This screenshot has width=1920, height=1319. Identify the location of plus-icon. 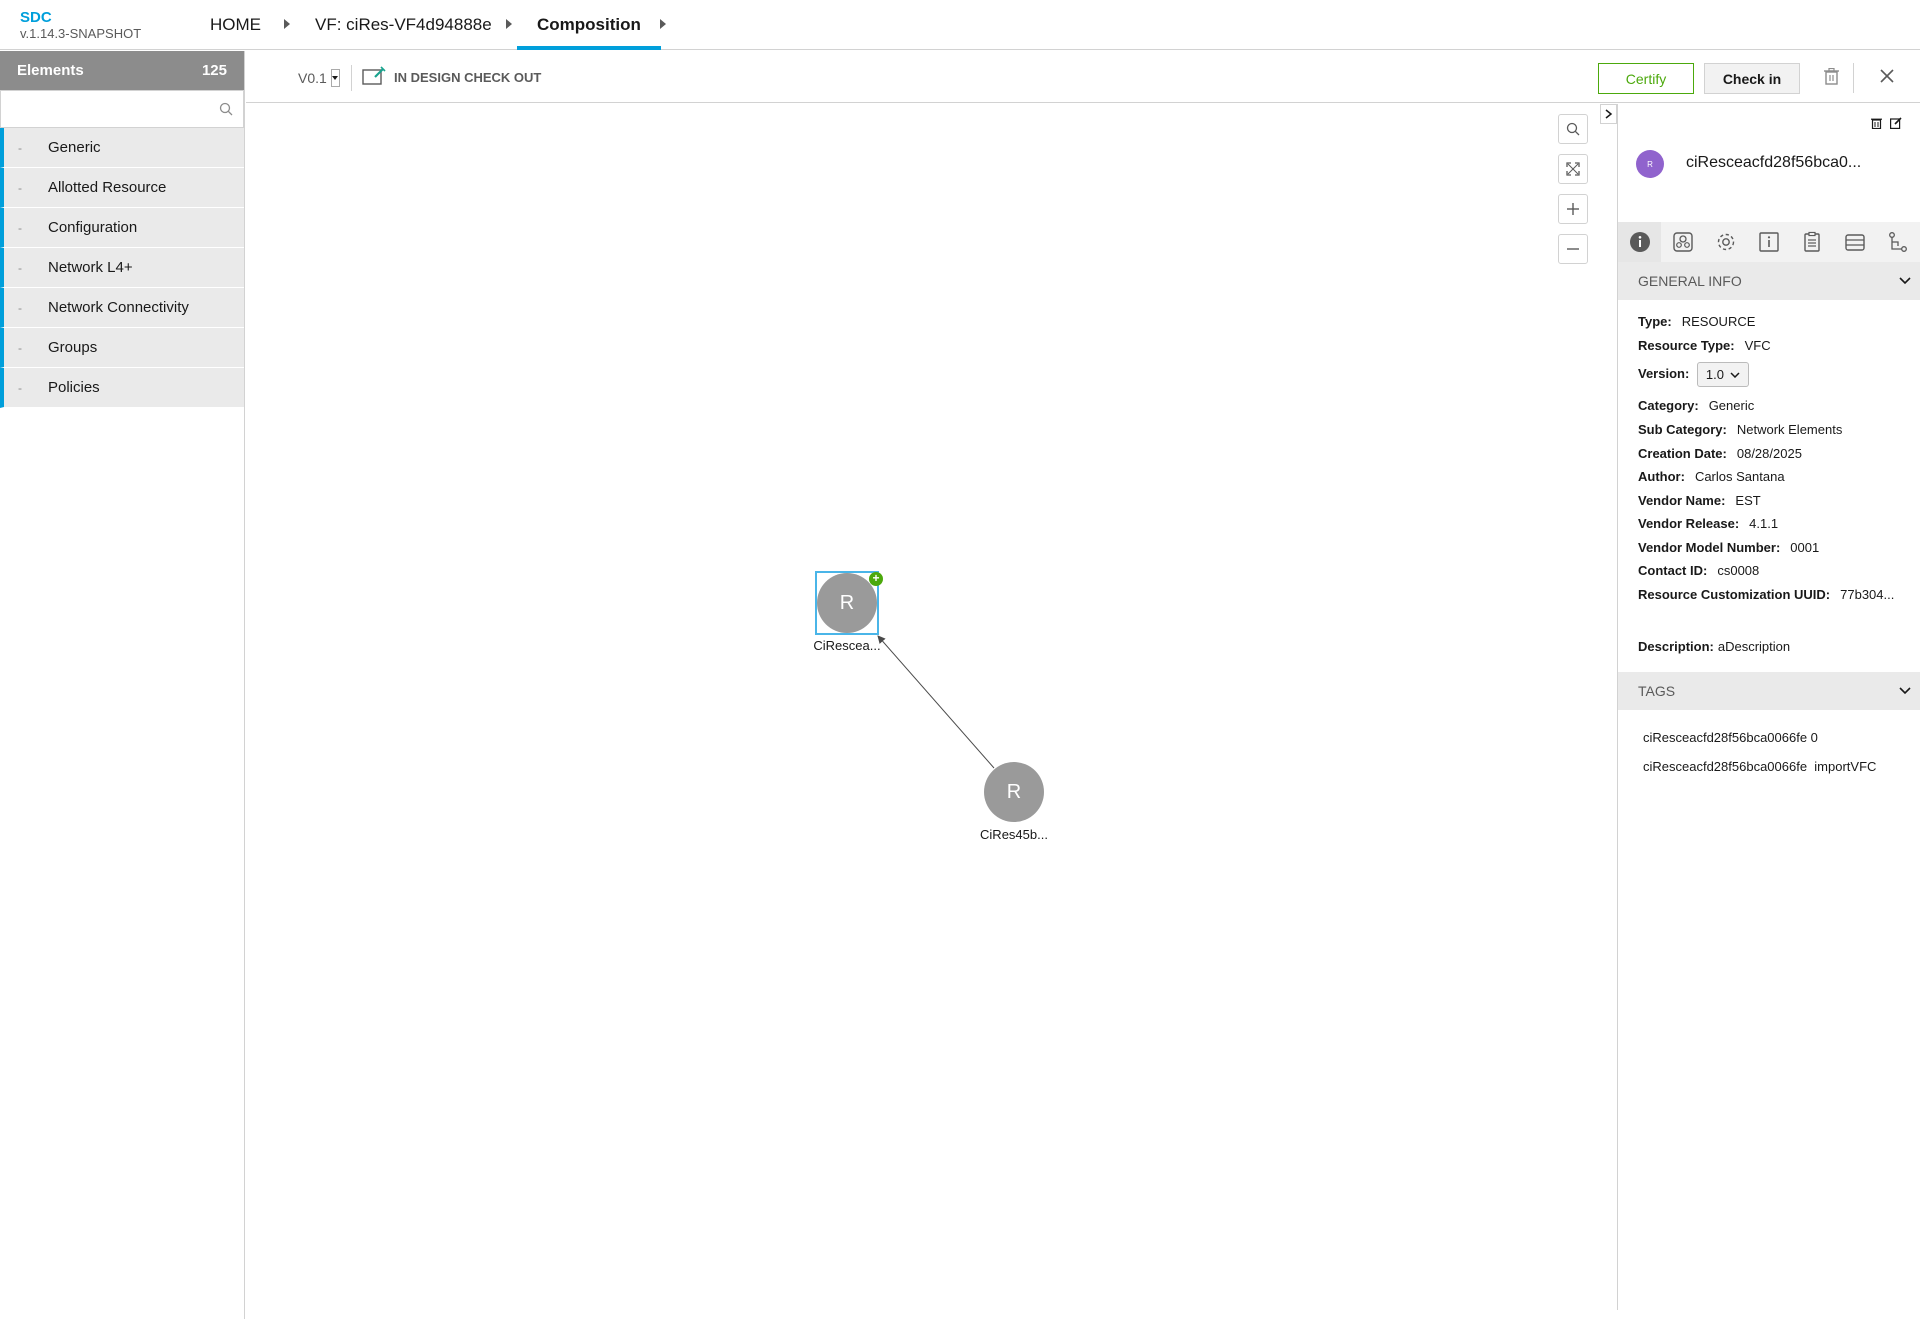
(1573, 209).